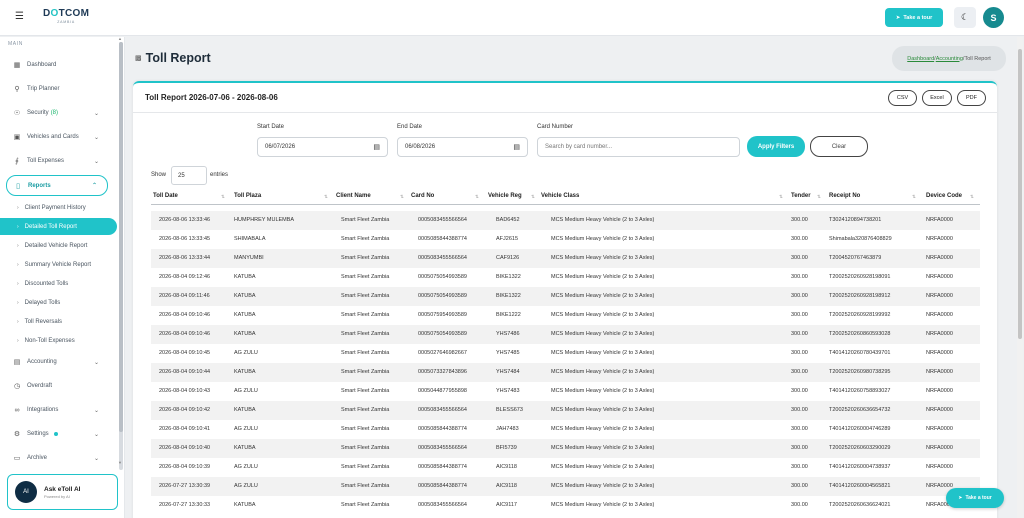 The width and height of the screenshot is (1024, 518). I want to click on sidebar-item-label: Integrations, so click(43, 410).